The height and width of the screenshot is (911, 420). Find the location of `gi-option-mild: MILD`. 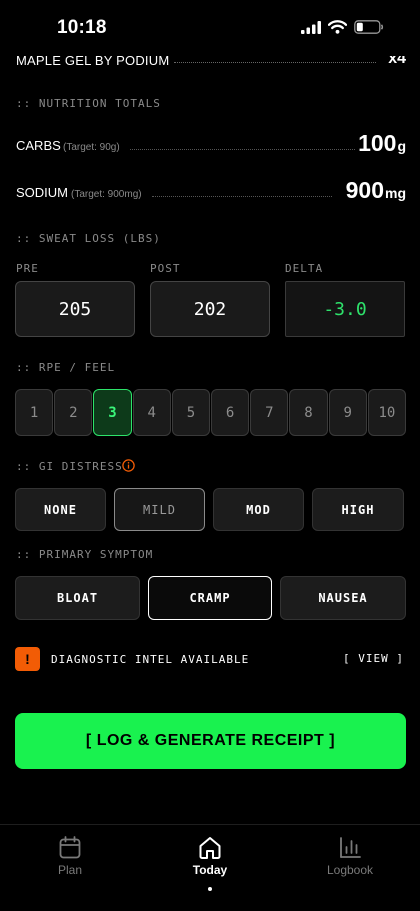

gi-option-mild: MILD is located at coordinates (159, 509).